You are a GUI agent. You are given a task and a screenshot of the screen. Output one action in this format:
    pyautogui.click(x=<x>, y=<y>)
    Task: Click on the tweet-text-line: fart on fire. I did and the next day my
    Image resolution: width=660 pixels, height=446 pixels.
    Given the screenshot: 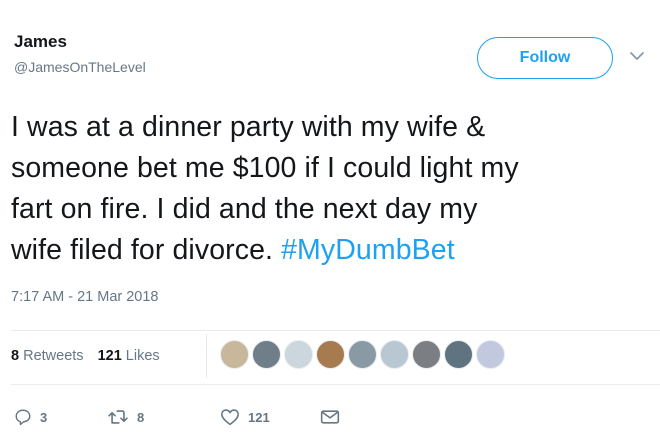 What is the action you would take?
    pyautogui.click(x=244, y=209)
    